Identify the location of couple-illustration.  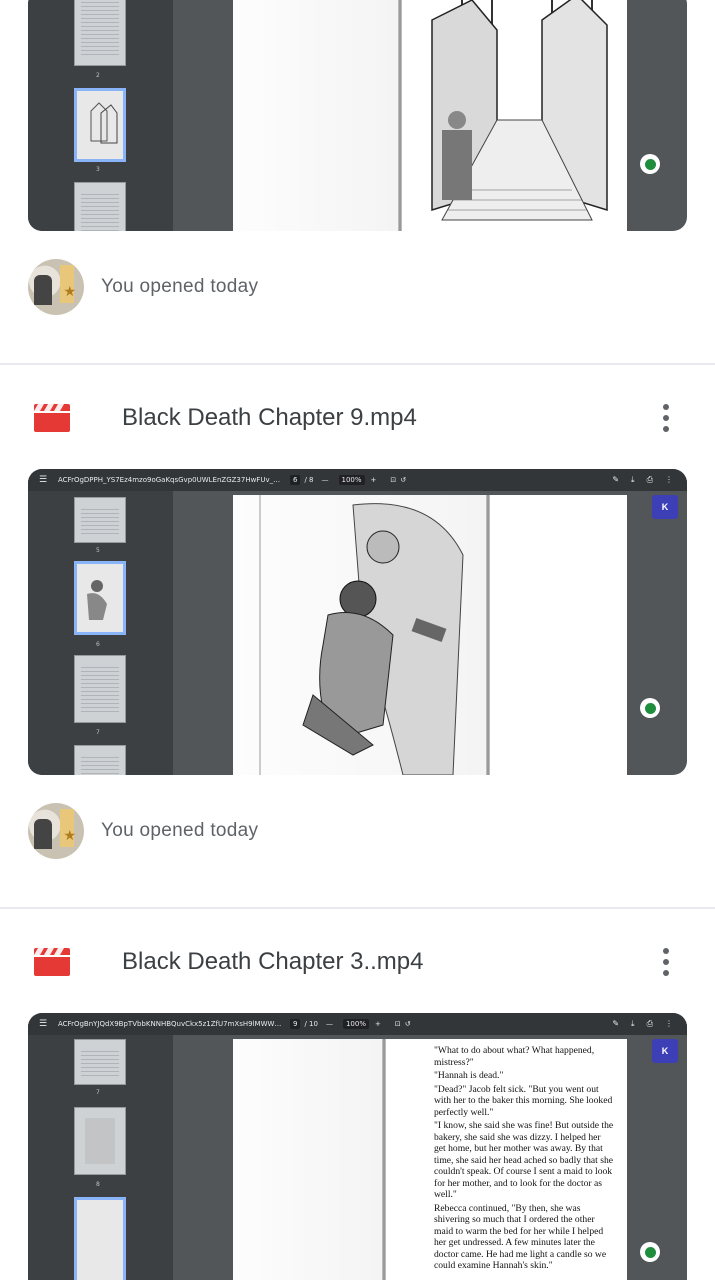
(361, 635).